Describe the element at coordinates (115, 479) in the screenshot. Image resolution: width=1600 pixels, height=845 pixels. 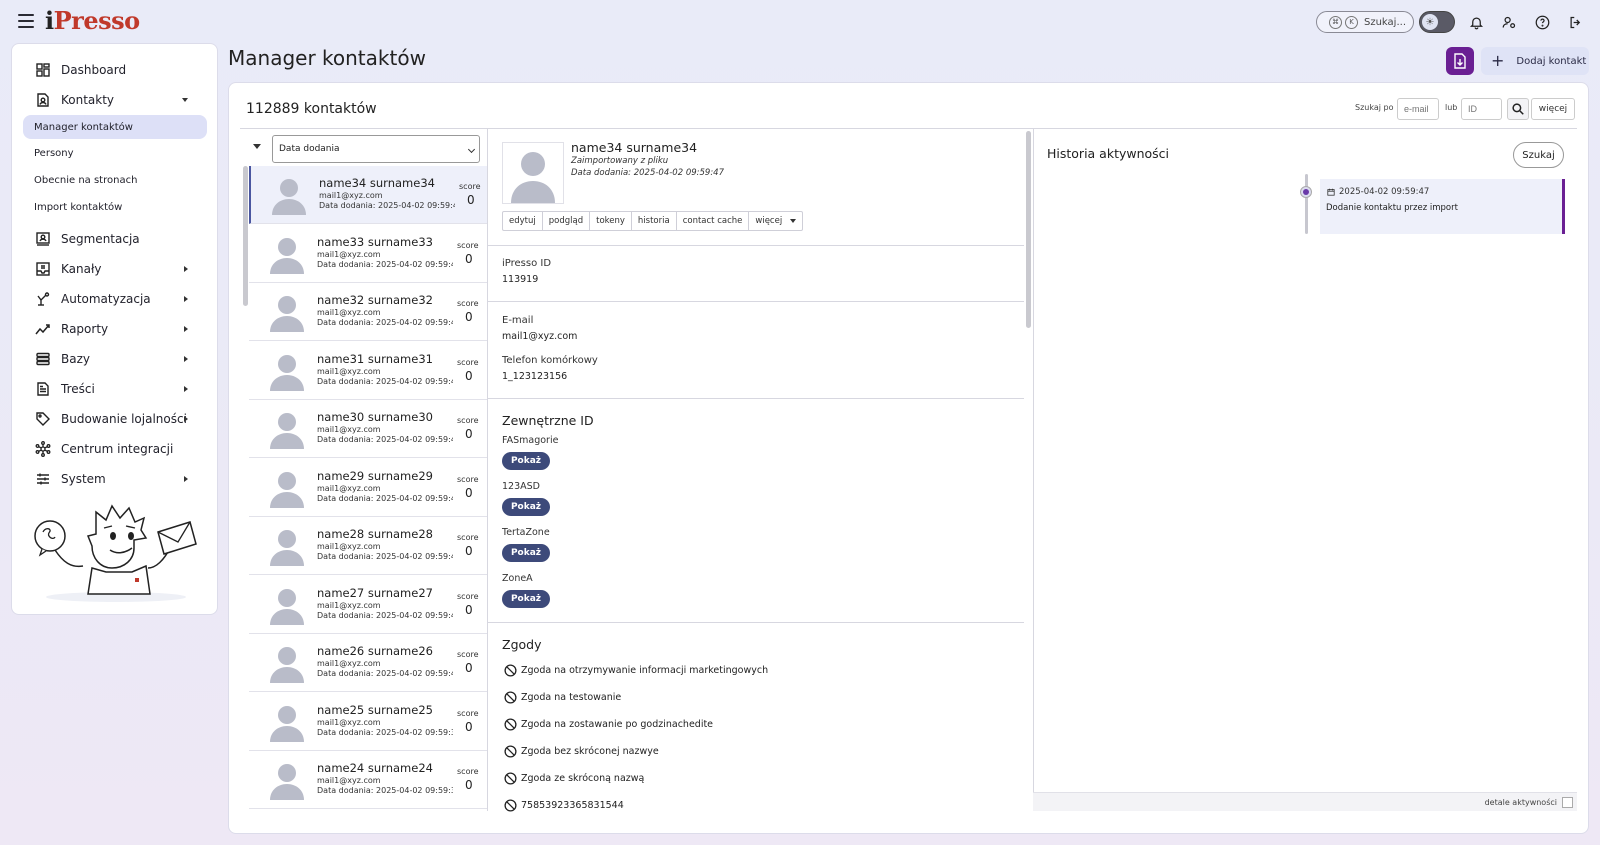
I see `sidebar-item-system: System` at that location.